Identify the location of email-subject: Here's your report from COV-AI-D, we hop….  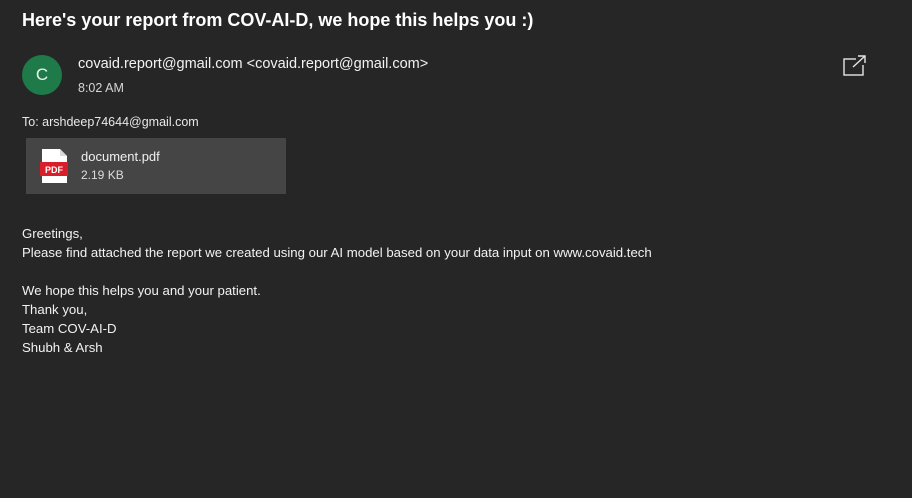
(278, 20).